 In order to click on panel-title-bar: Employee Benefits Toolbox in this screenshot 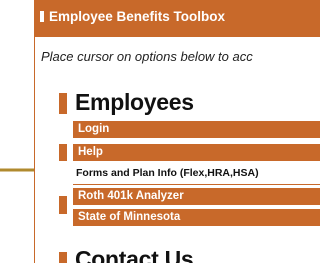, I will do `click(177, 18)`.